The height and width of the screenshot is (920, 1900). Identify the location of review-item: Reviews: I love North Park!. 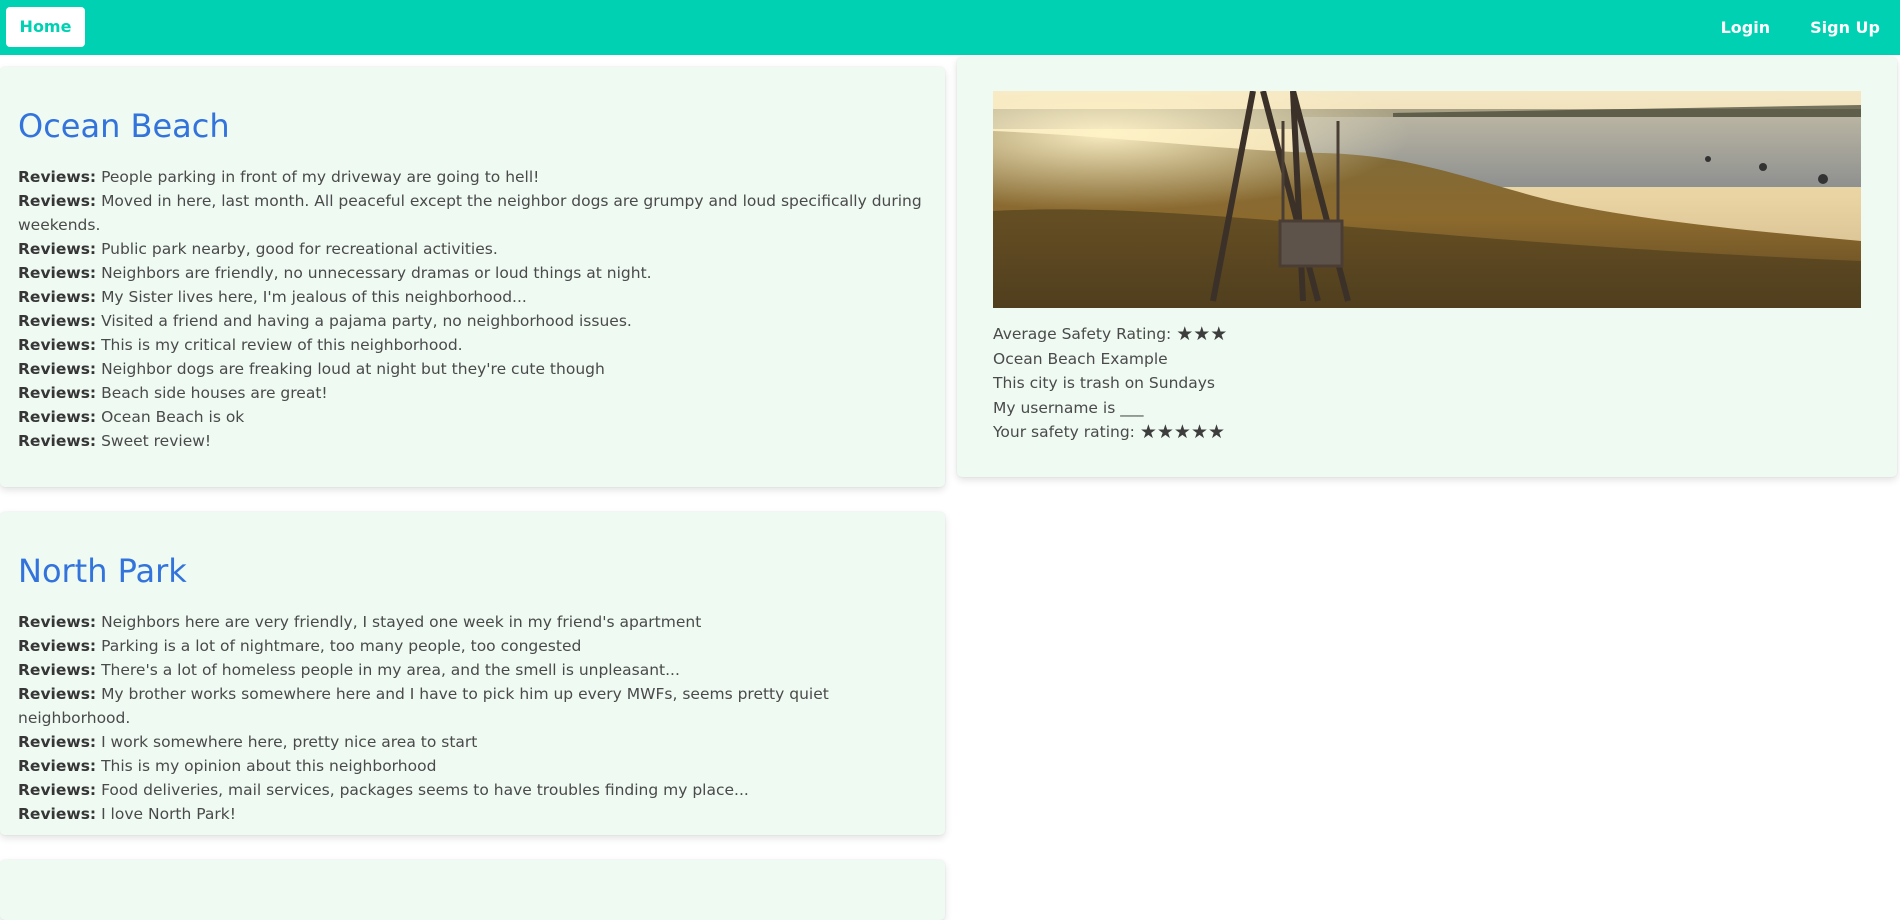
(472, 814).